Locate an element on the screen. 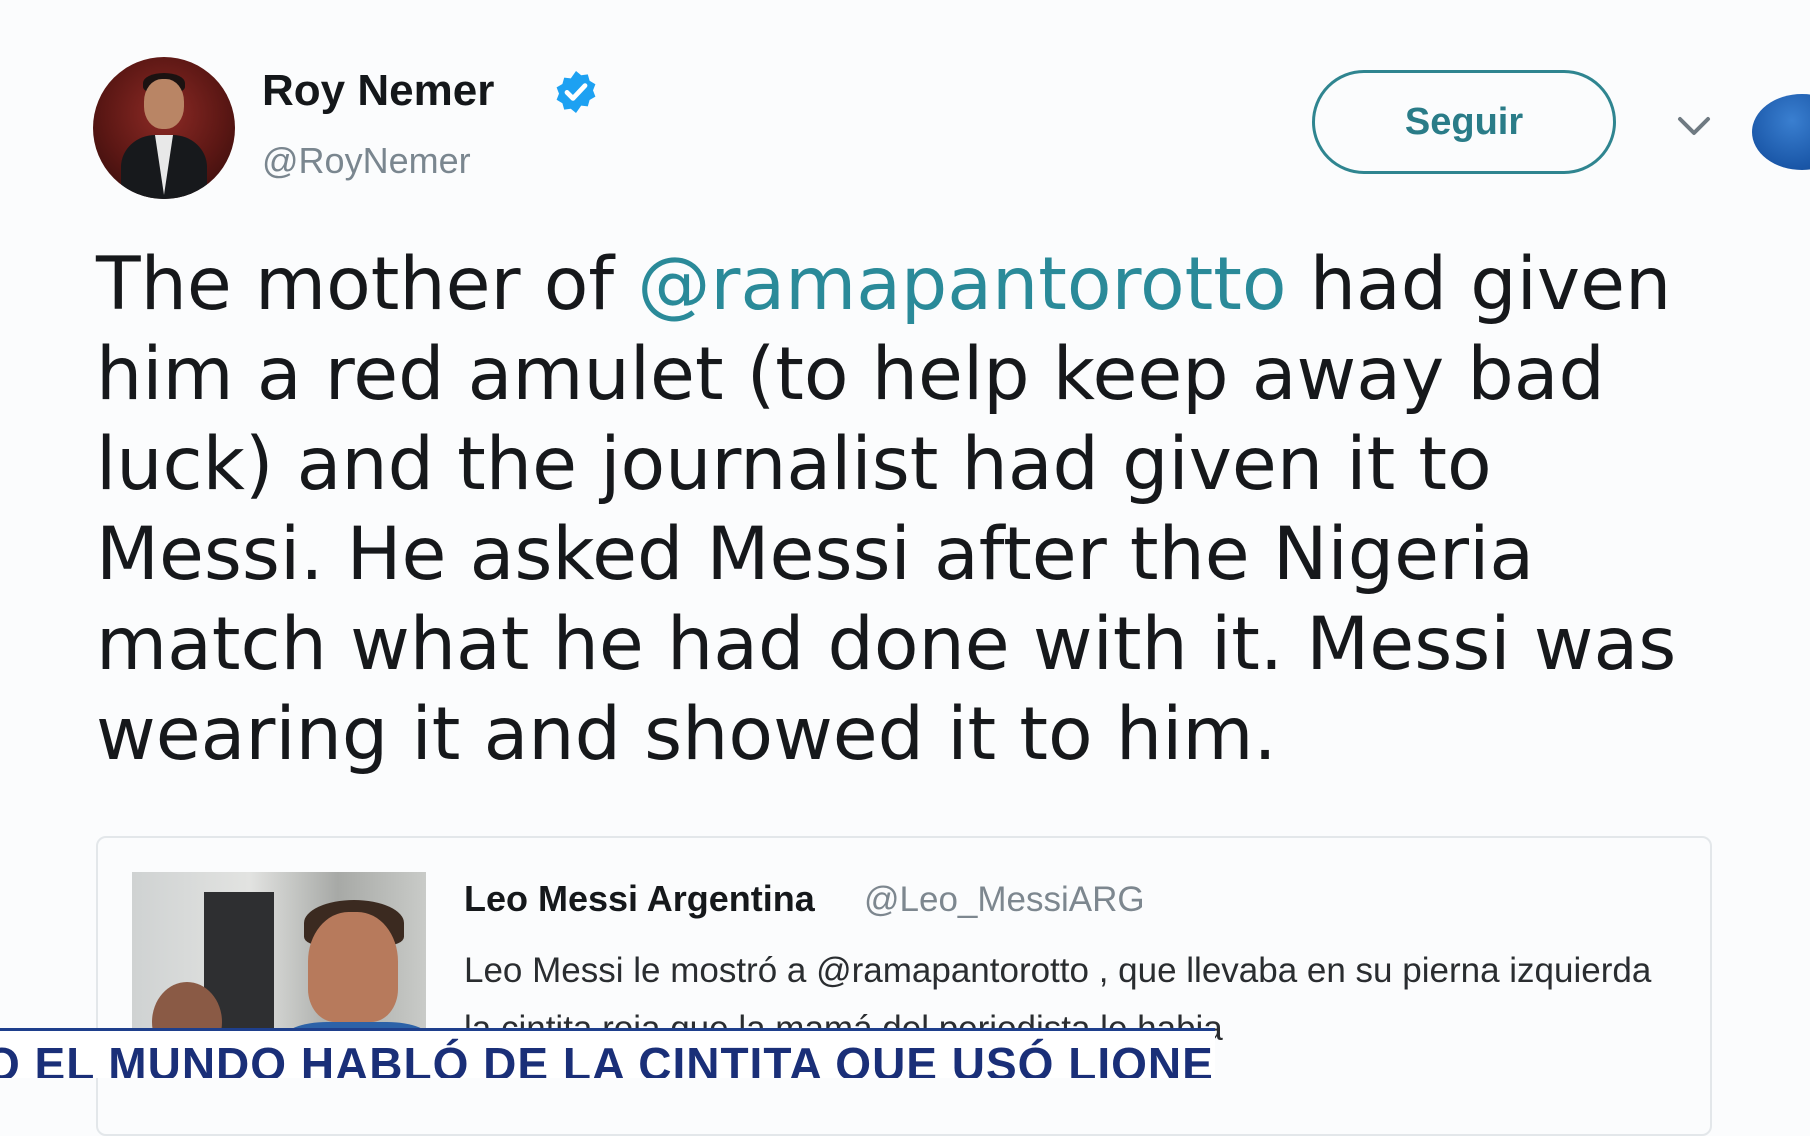 Image resolution: width=1810 pixels, height=1136 pixels. verified-badge-icon is located at coordinates (576, 92).